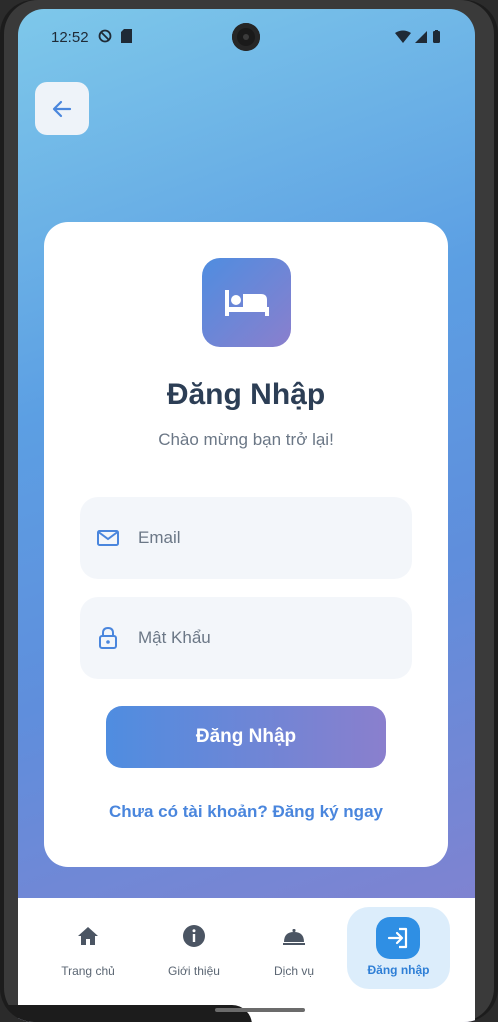 This screenshot has width=498, height=1022. Describe the element at coordinates (266, 638) in the screenshot. I see `password-input` at that location.